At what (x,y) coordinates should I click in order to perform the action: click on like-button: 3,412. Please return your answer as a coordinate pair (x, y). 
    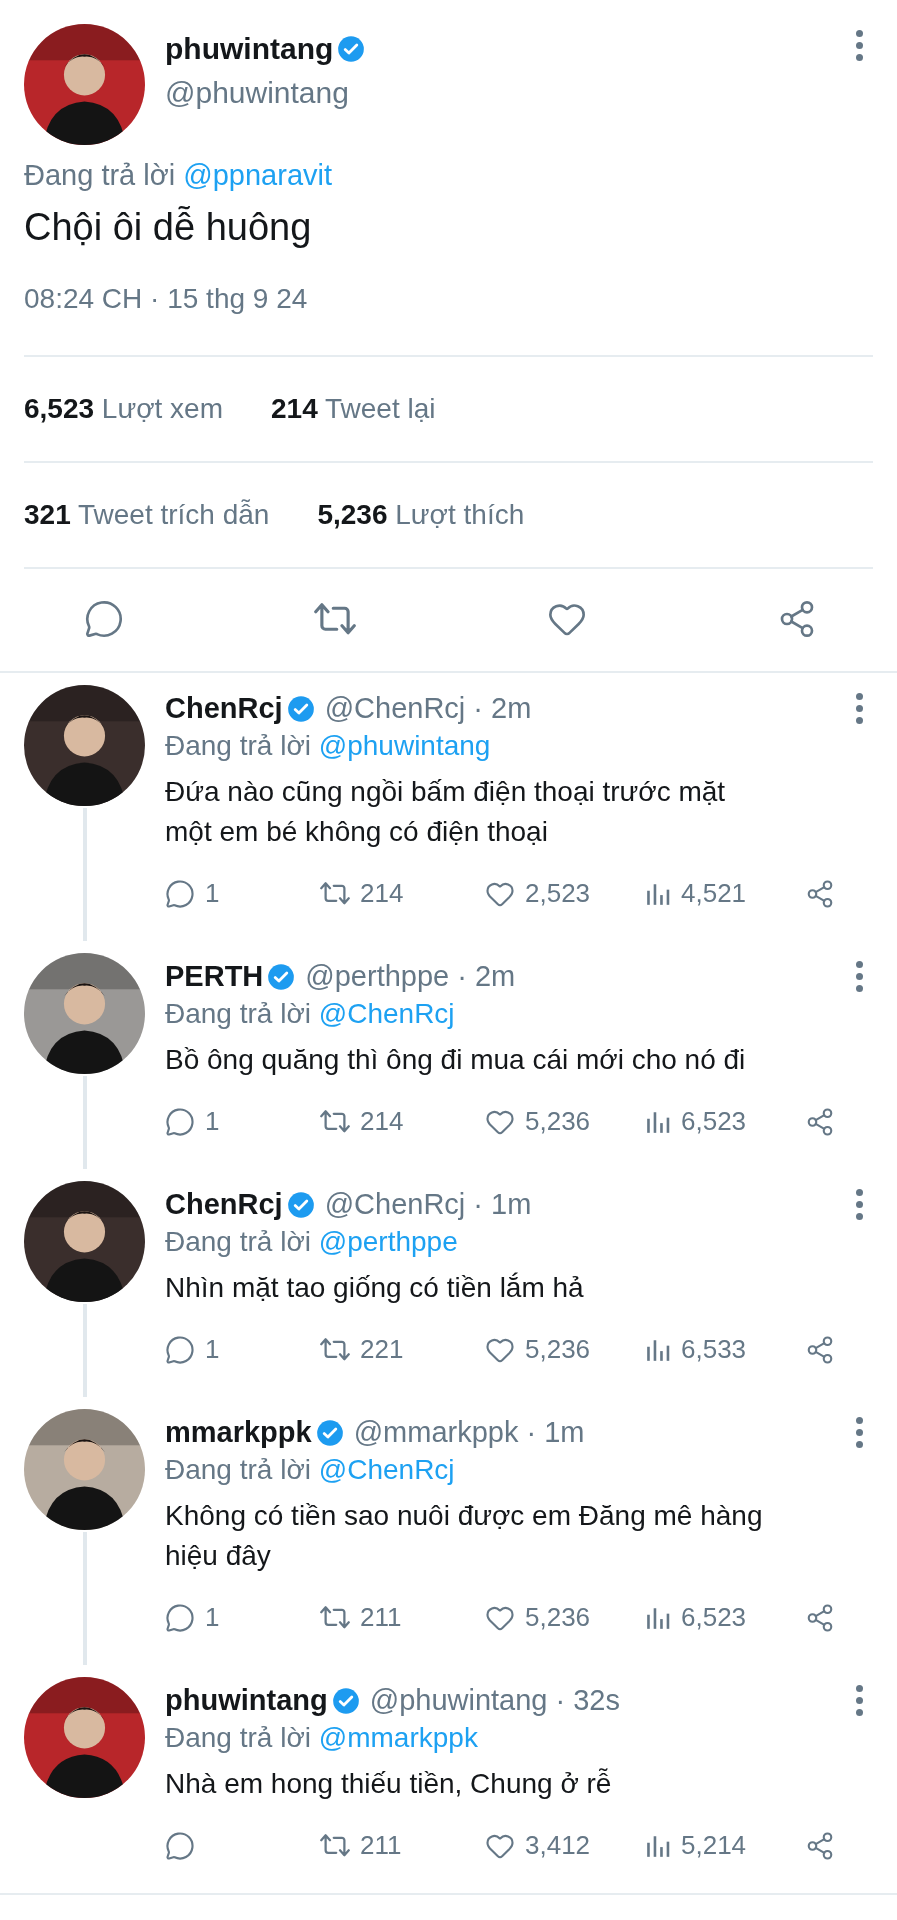
    Looking at the image, I should click on (565, 1845).